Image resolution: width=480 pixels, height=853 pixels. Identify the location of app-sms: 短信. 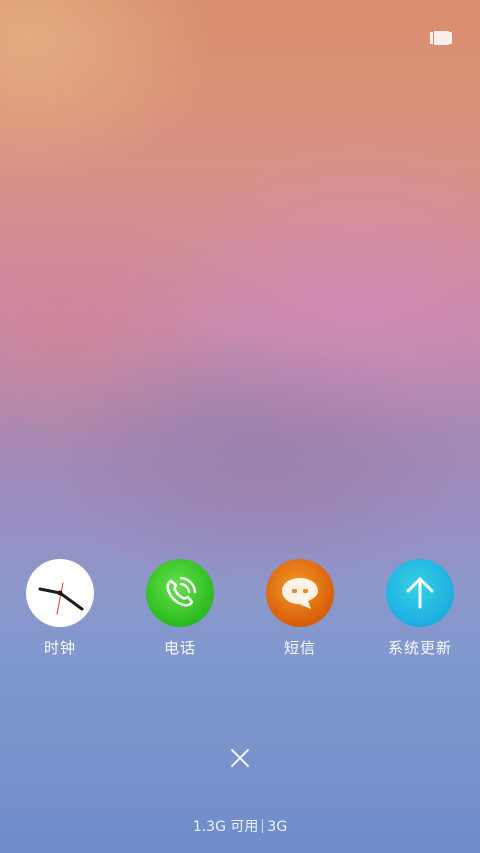
(300, 608).